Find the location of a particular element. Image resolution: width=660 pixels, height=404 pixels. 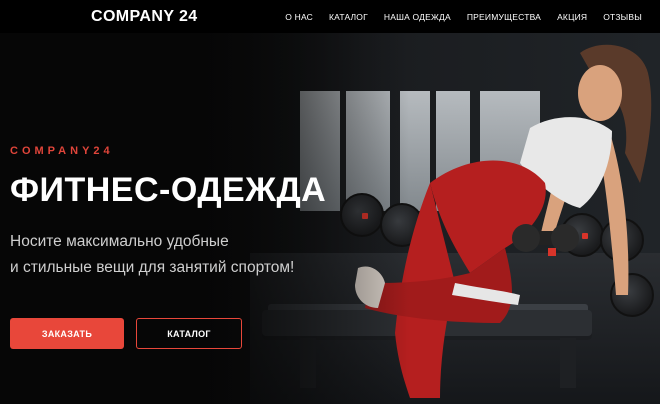

site-logo: COMPANY 24 is located at coordinates (144, 17).